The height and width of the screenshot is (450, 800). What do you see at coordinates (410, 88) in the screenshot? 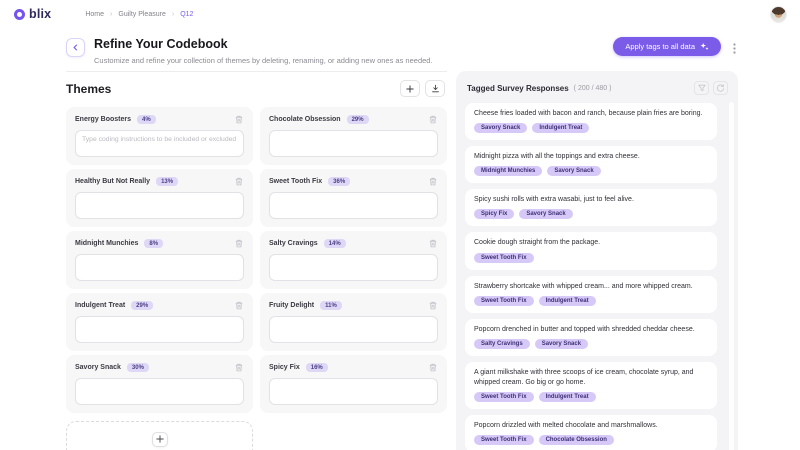
I see `add-theme-toolbar-button` at bounding box center [410, 88].